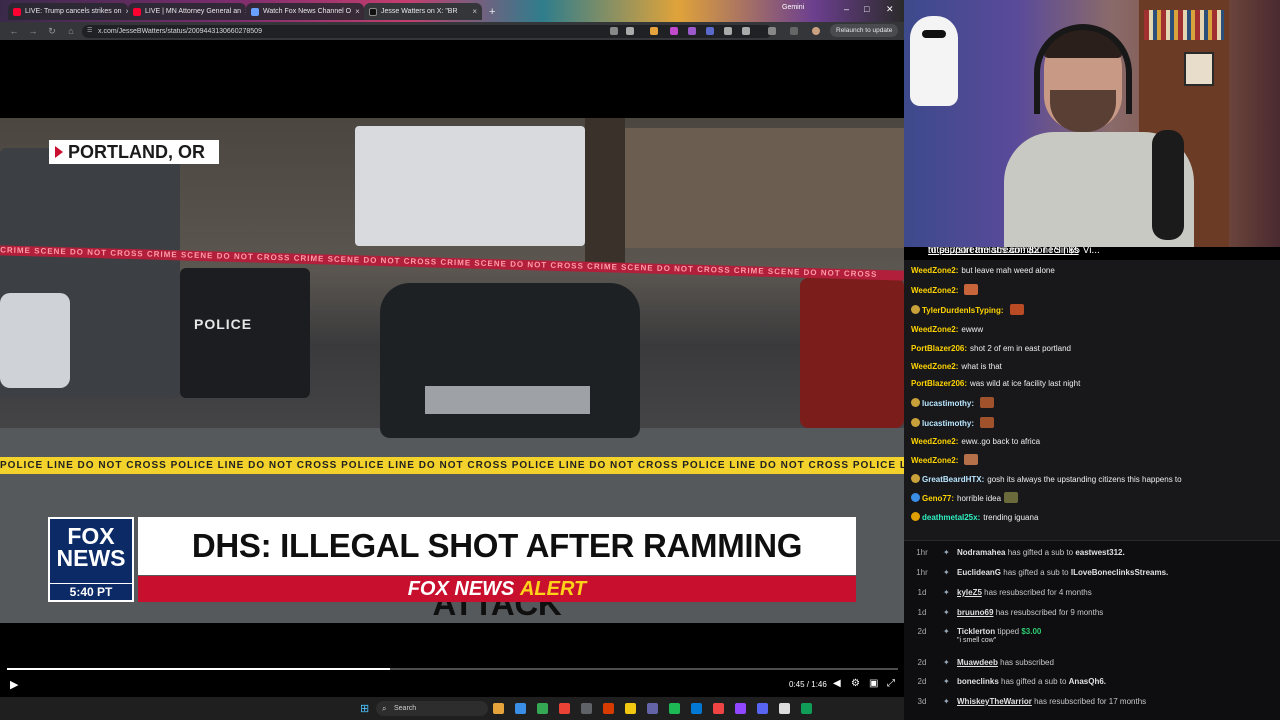 This screenshot has width=1280, height=720. Describe the element at coordinates (846, 9) in the screenshot. I see `minimize-icon: –` at that location.